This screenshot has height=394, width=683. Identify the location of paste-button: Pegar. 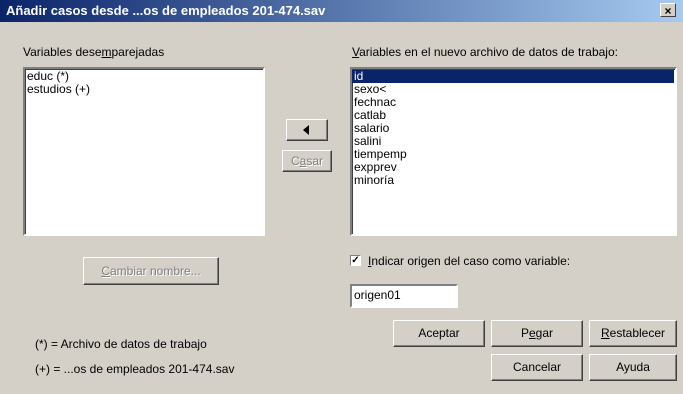
(537, 333).